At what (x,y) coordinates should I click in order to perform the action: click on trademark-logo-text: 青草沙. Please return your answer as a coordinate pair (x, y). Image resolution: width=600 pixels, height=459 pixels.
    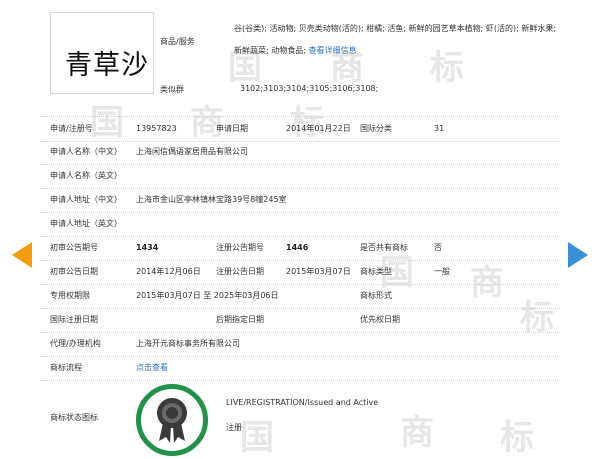
    Looking at the image, I should click on (107, 65).